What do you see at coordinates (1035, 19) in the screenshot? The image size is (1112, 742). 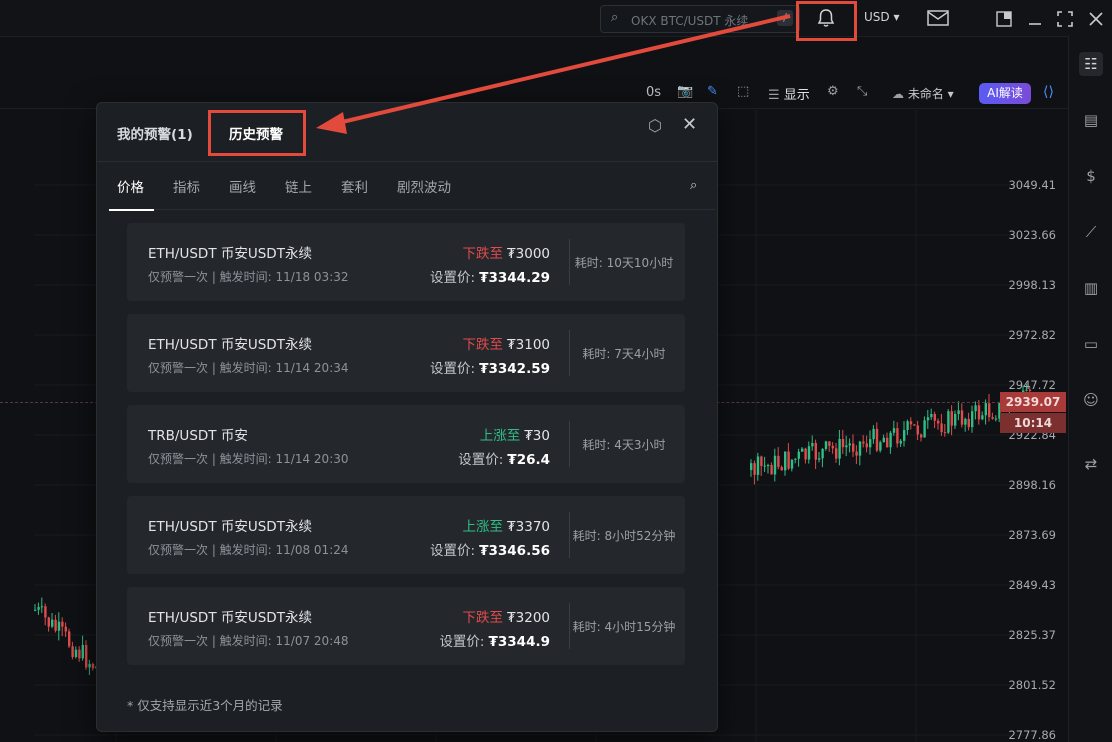 I see `minimize-icon` at bounding box center [1035, 19].